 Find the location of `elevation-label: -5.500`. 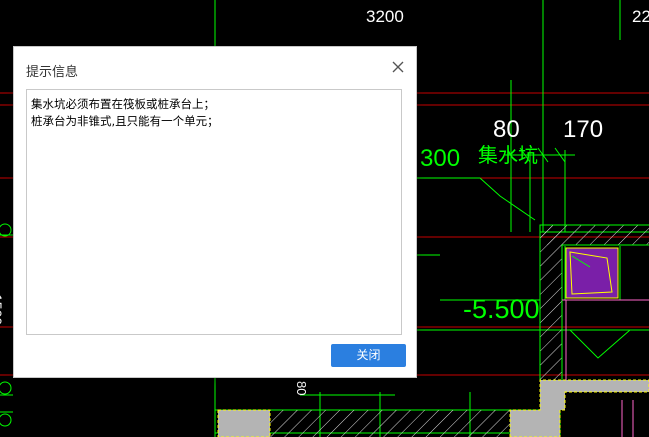

elevation-label: -5.500 is located at coordinates (501, 309).